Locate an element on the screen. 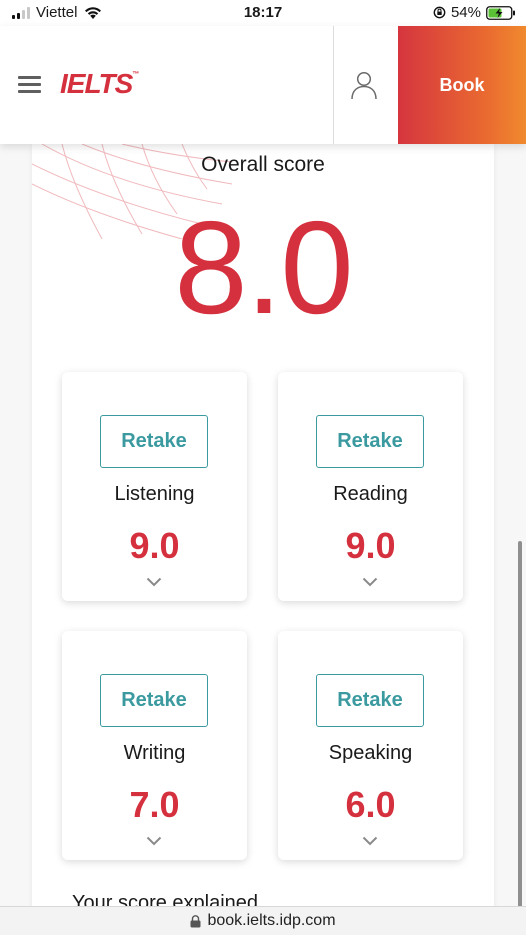 Image resolution: width=526 pixels, height=935 pixels. skill-name-writing: Writing is located at coordinates (154, 753).